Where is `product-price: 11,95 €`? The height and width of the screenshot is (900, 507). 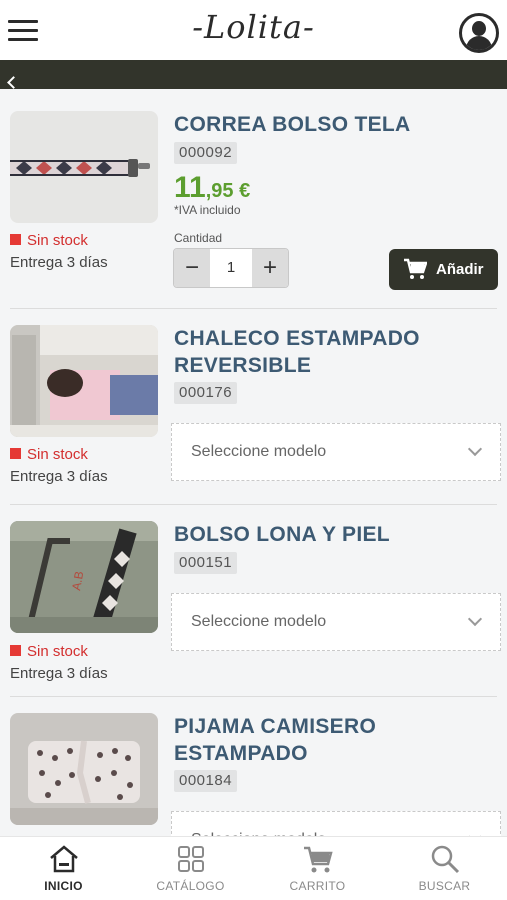
product-price: 11,95 € is located at coordinates (212, 188).